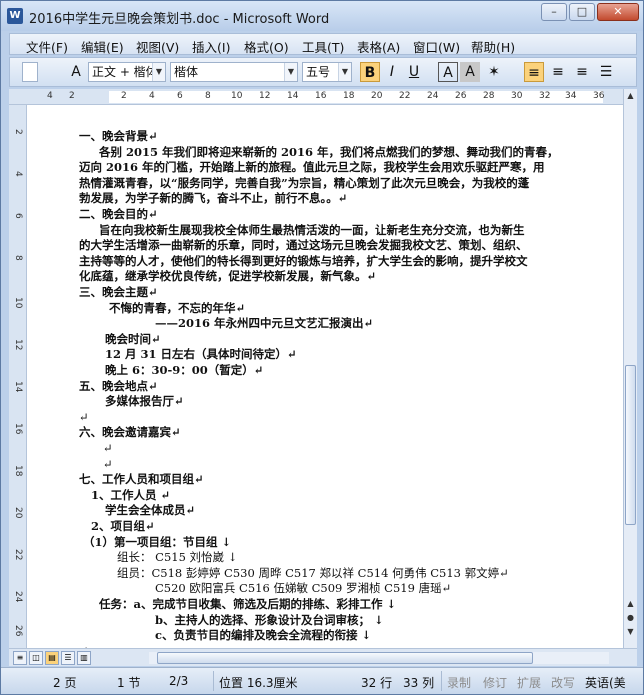  Describe the element at coordinates (52, 658) in the screenshot. I see `print-view-icon: ▤` at that location.